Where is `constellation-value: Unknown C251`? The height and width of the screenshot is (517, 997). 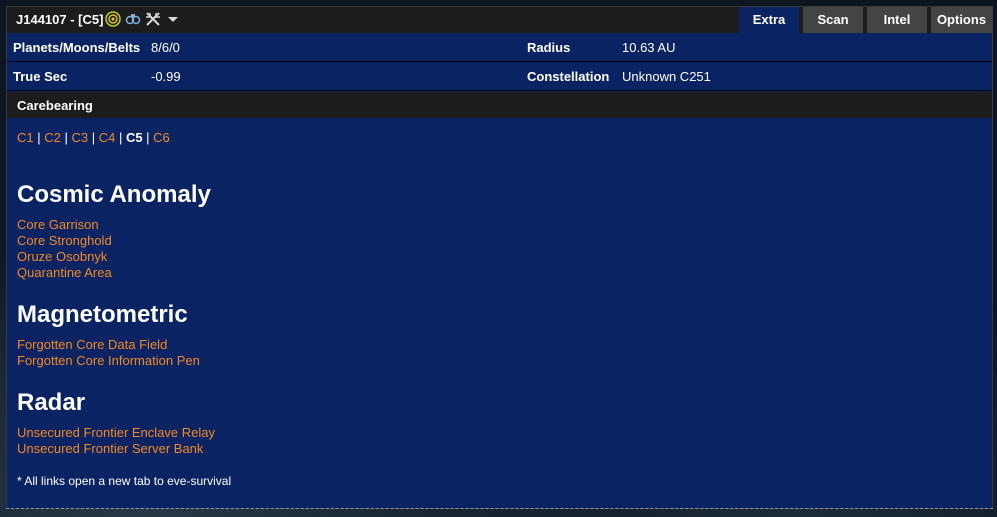
constellation-value: Unknown C251 is located at coordinates (666, 76).